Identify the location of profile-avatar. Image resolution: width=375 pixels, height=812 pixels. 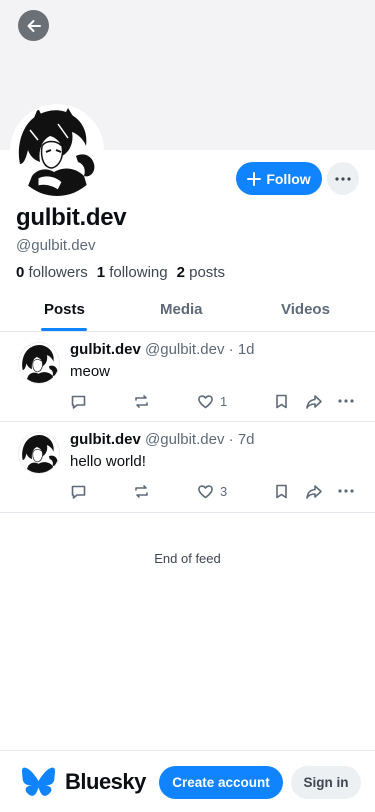
(57, 151).